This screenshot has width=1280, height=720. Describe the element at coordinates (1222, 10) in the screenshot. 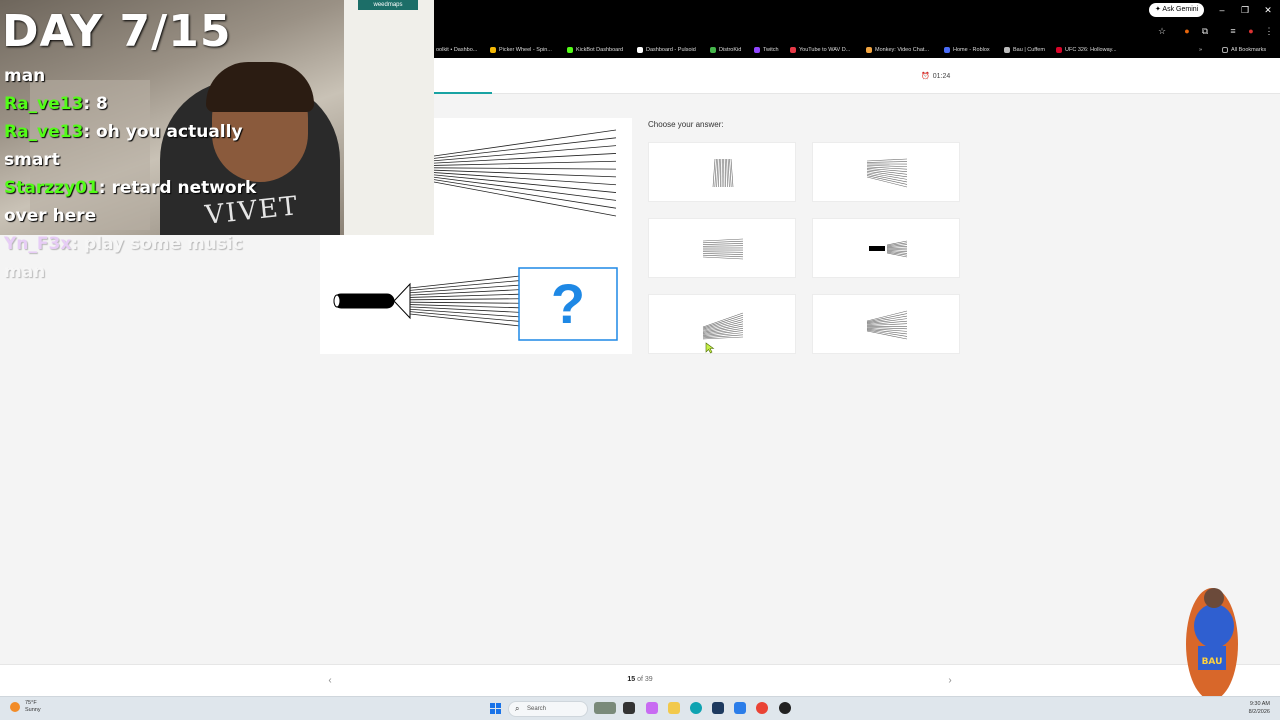

I see `minimize-icon: –` at that location.